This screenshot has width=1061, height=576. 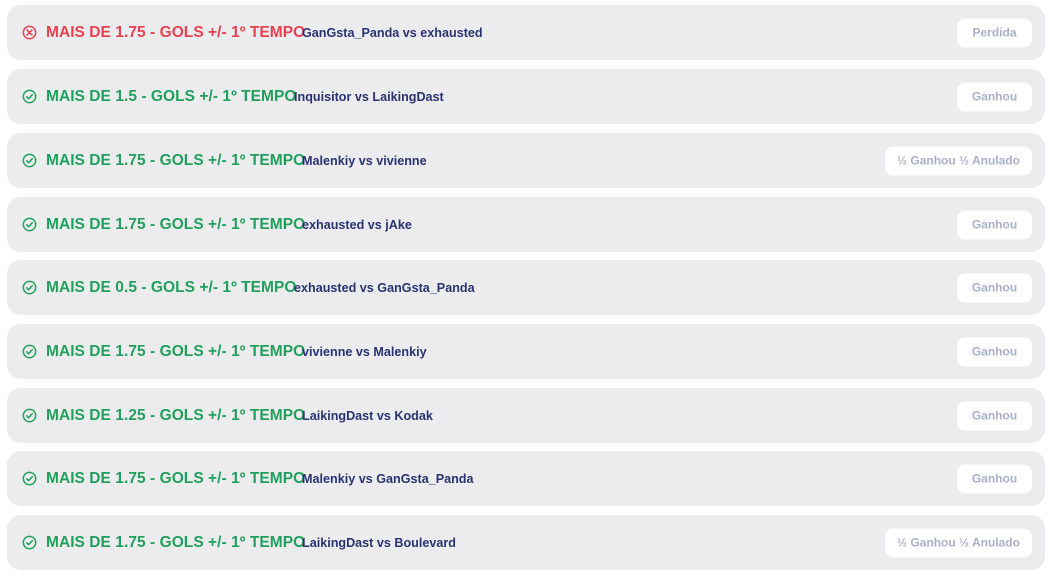 I want to click on bet-match: exhausted vs GanGsta_Panda, so click(x=384, y=287).